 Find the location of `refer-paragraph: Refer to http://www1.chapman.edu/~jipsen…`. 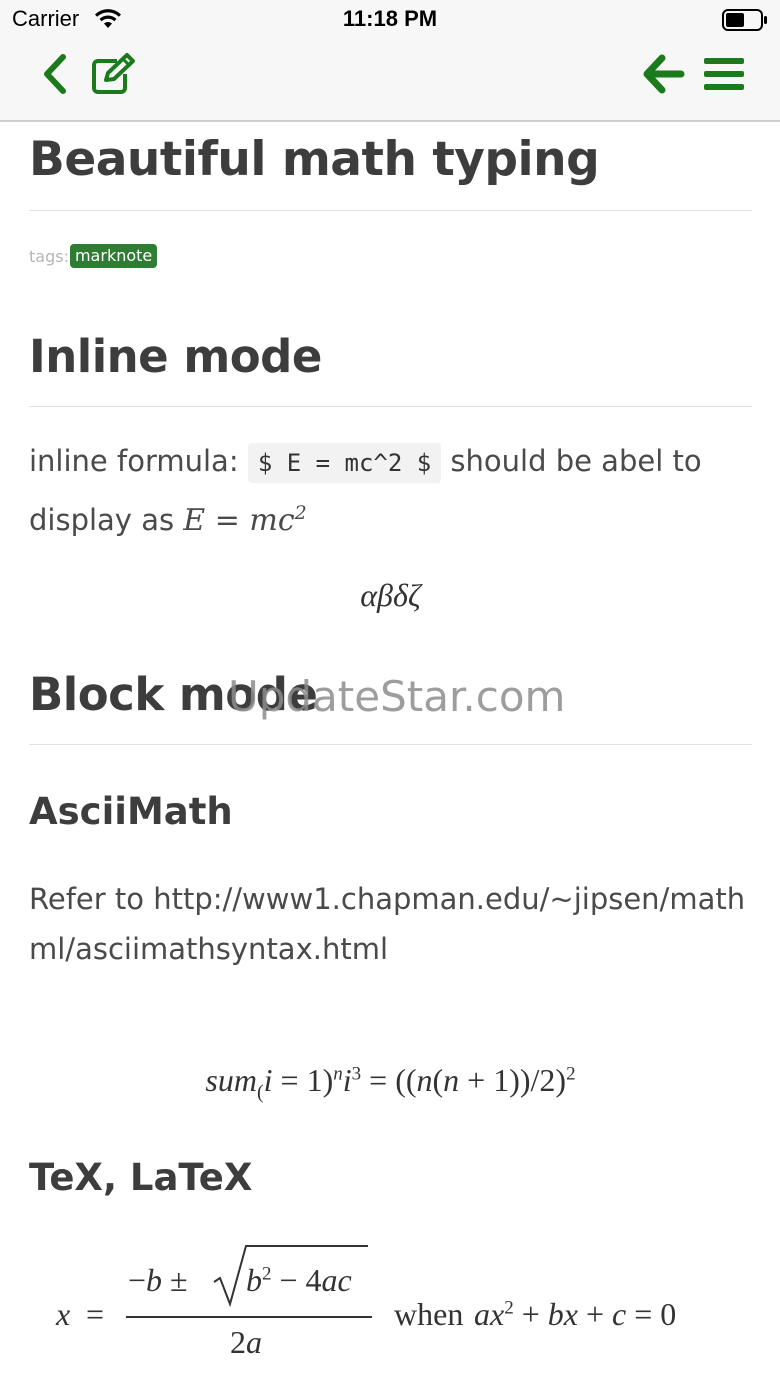

refer-paragraph: Refer to http://www1.chapman.edu/~jipsen… is located at coordinates (387, 924).